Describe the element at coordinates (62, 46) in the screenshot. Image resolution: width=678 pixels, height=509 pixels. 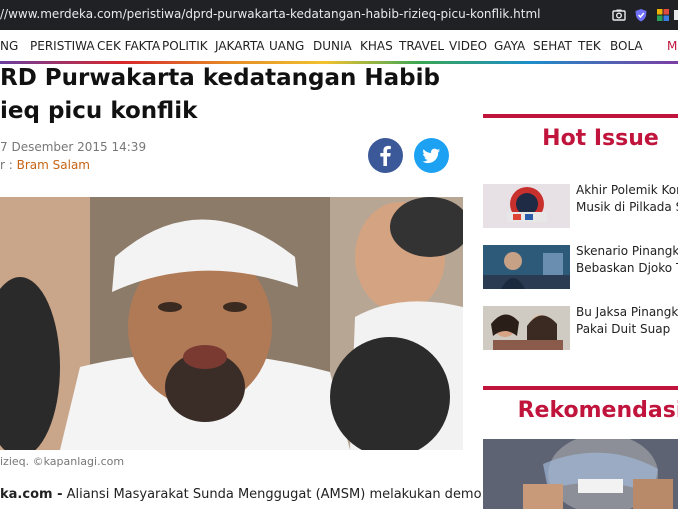
I see `nav-item-peristiwa: PERISTIWA` at that location.